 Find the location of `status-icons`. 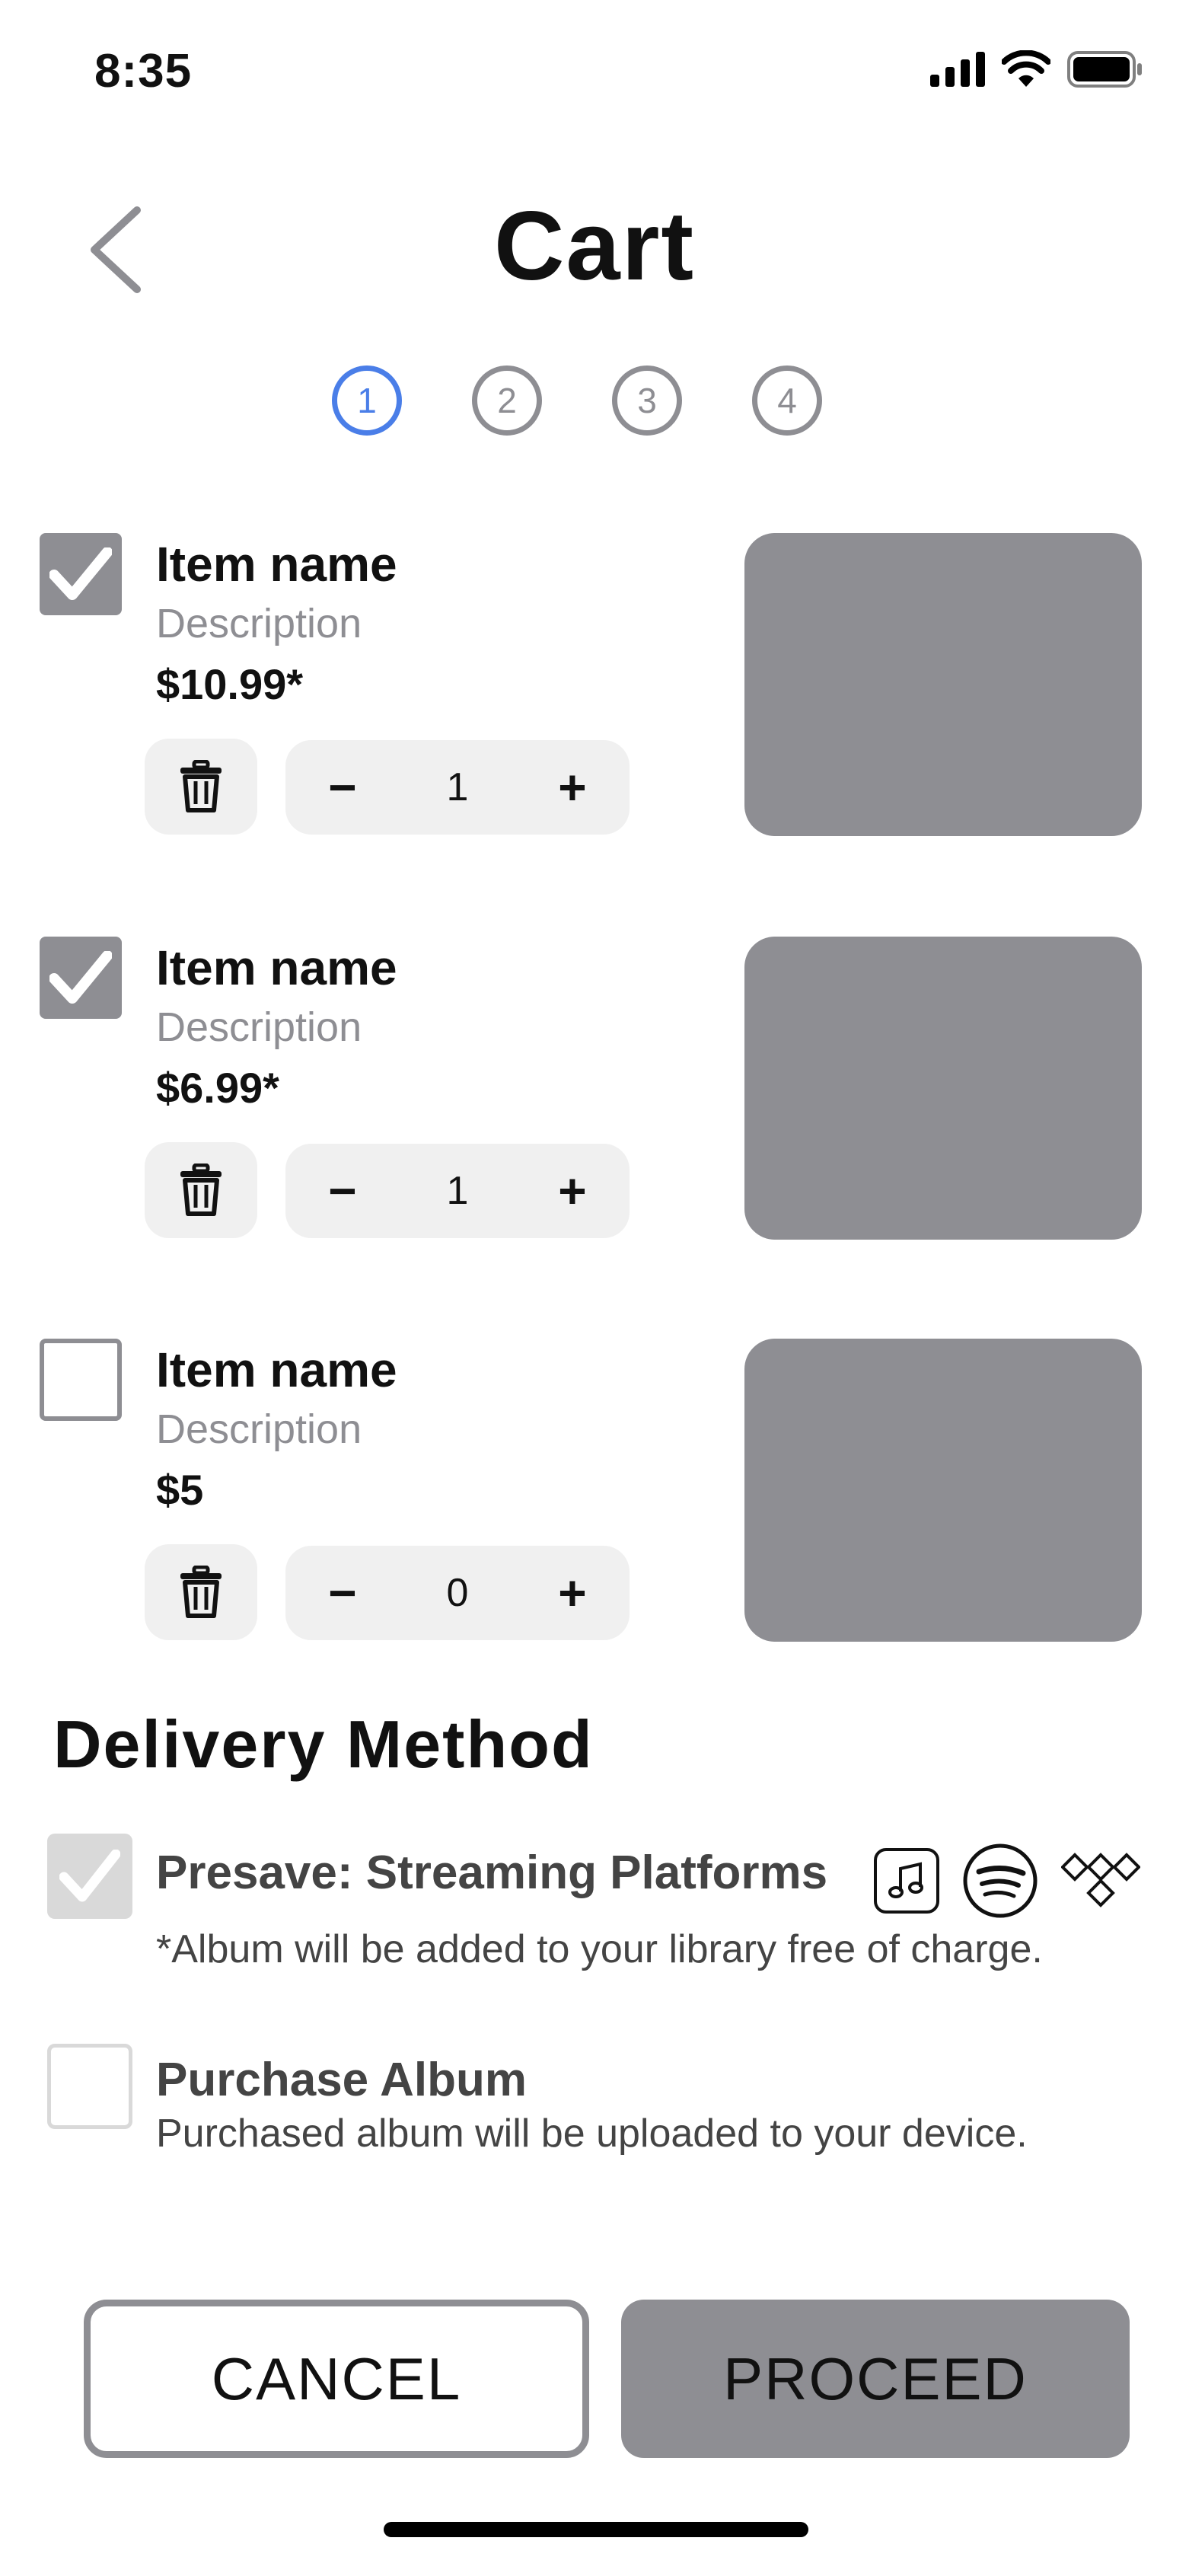

status-icons is located at coordinates (1036, 69).